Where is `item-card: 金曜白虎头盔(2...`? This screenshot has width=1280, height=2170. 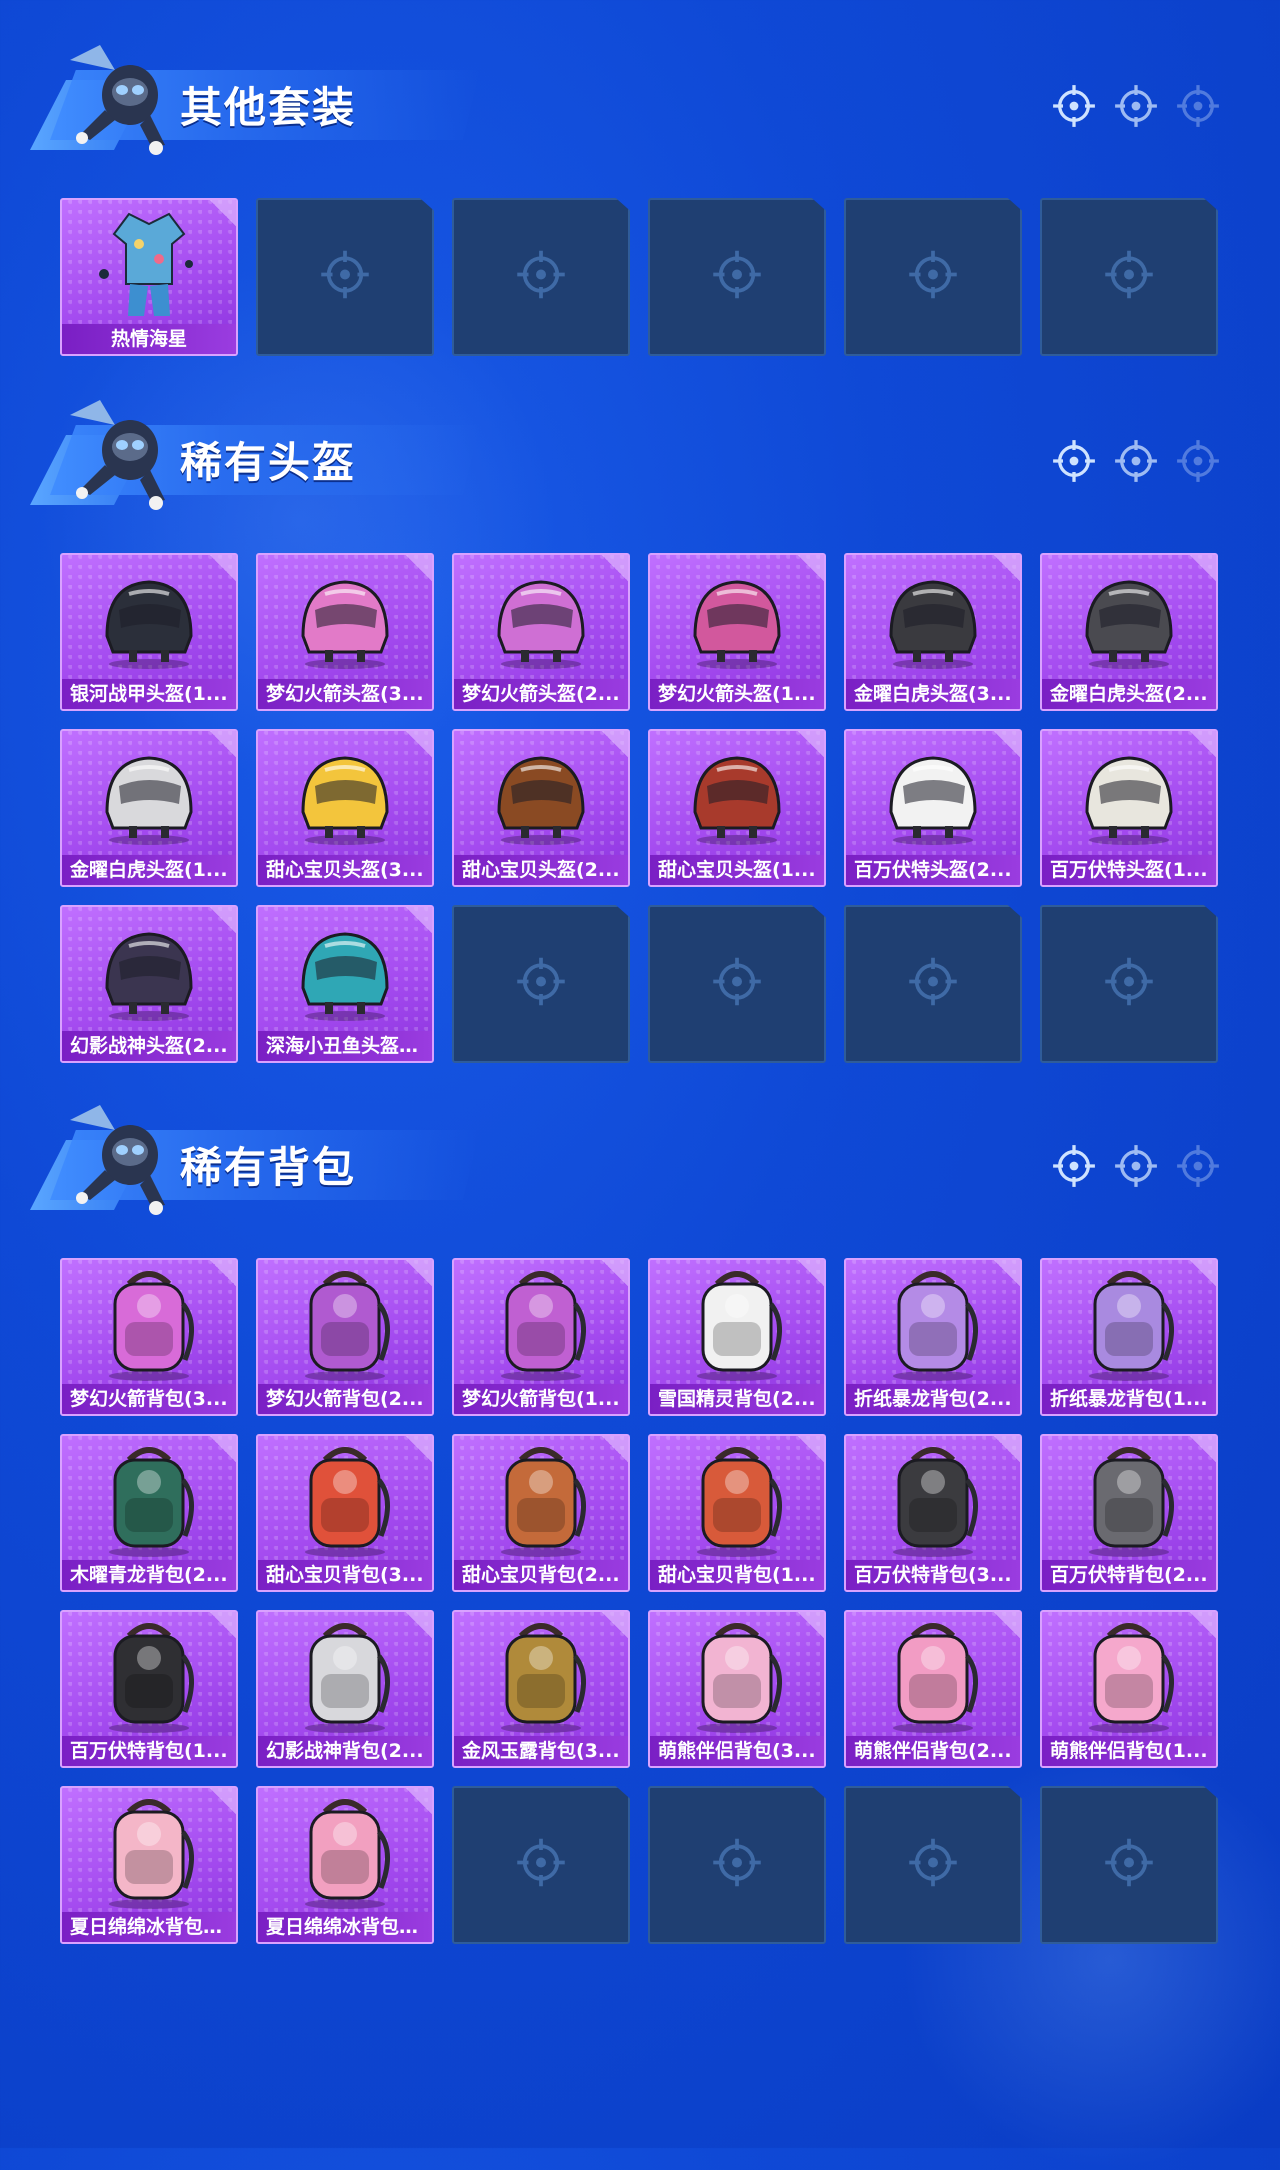
item-card: 金曜白虎头盔(2... is located at coordinates (1129, 632).